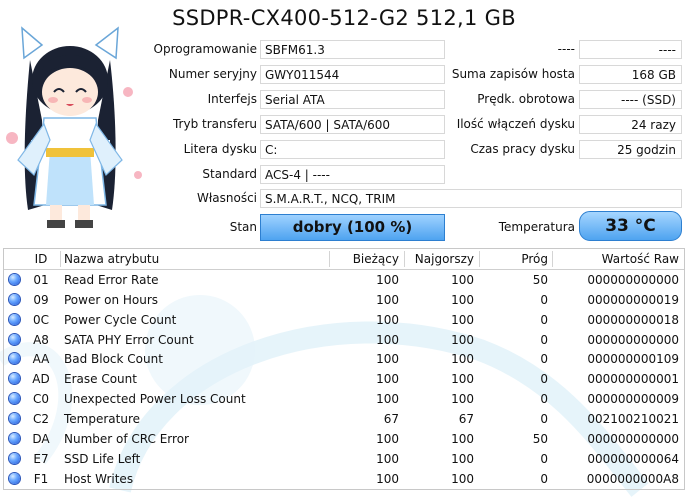  I want to click on host-writes-label: Suma zapisów hosta, so click(513, 74).